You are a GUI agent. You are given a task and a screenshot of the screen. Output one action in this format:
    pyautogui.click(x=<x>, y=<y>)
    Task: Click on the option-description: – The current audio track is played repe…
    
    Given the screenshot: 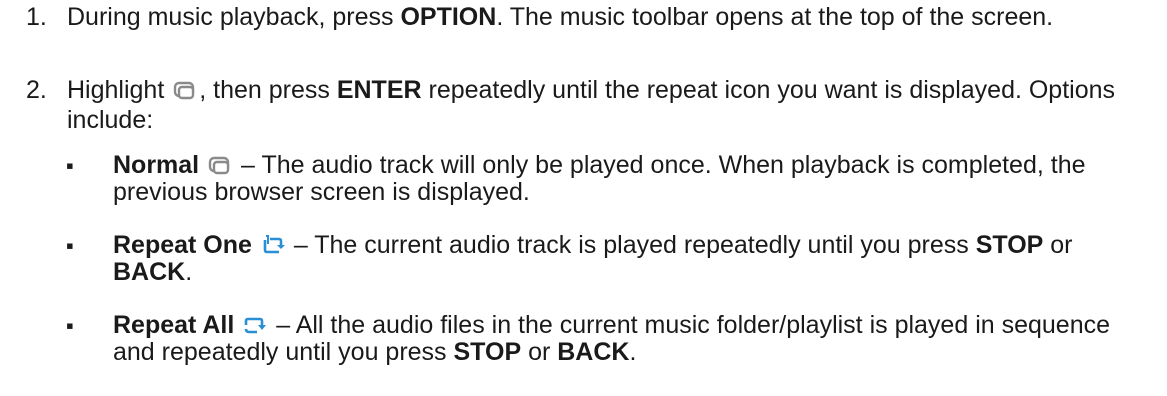 What is the action you would take?
    pyautogui.click(x=631, y=245)
    